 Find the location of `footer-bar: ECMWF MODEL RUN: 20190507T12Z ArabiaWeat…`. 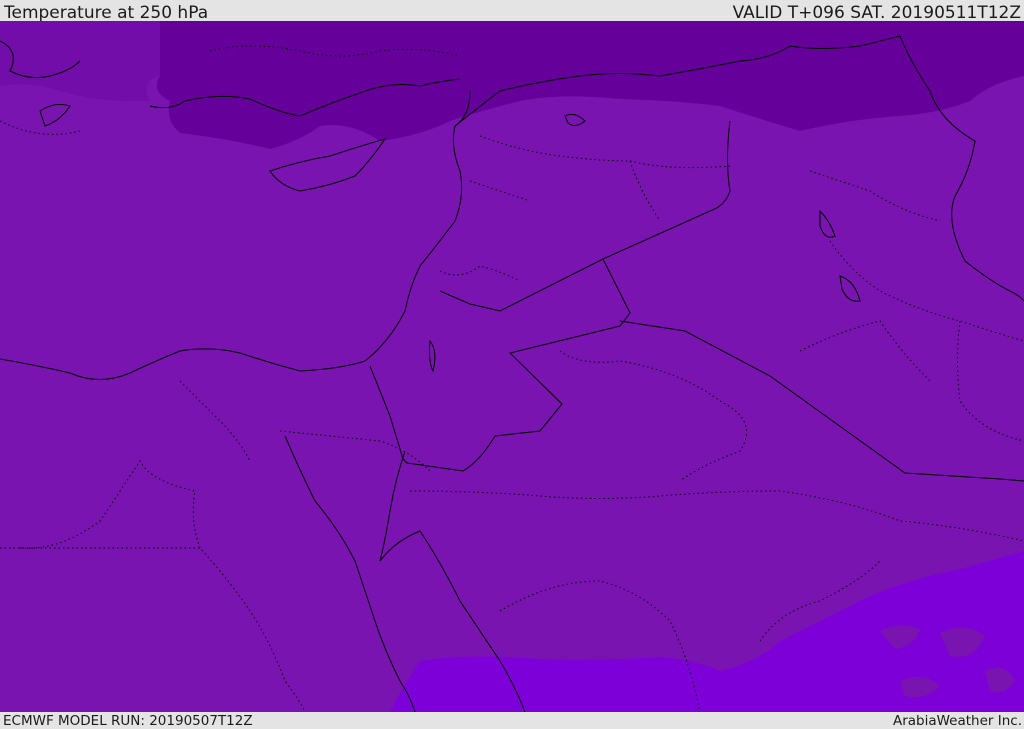

footer-bar: ECMWF MODEL RUN: 20190507T12Z ArabiaWeat… is located at coordinates (512, 720).